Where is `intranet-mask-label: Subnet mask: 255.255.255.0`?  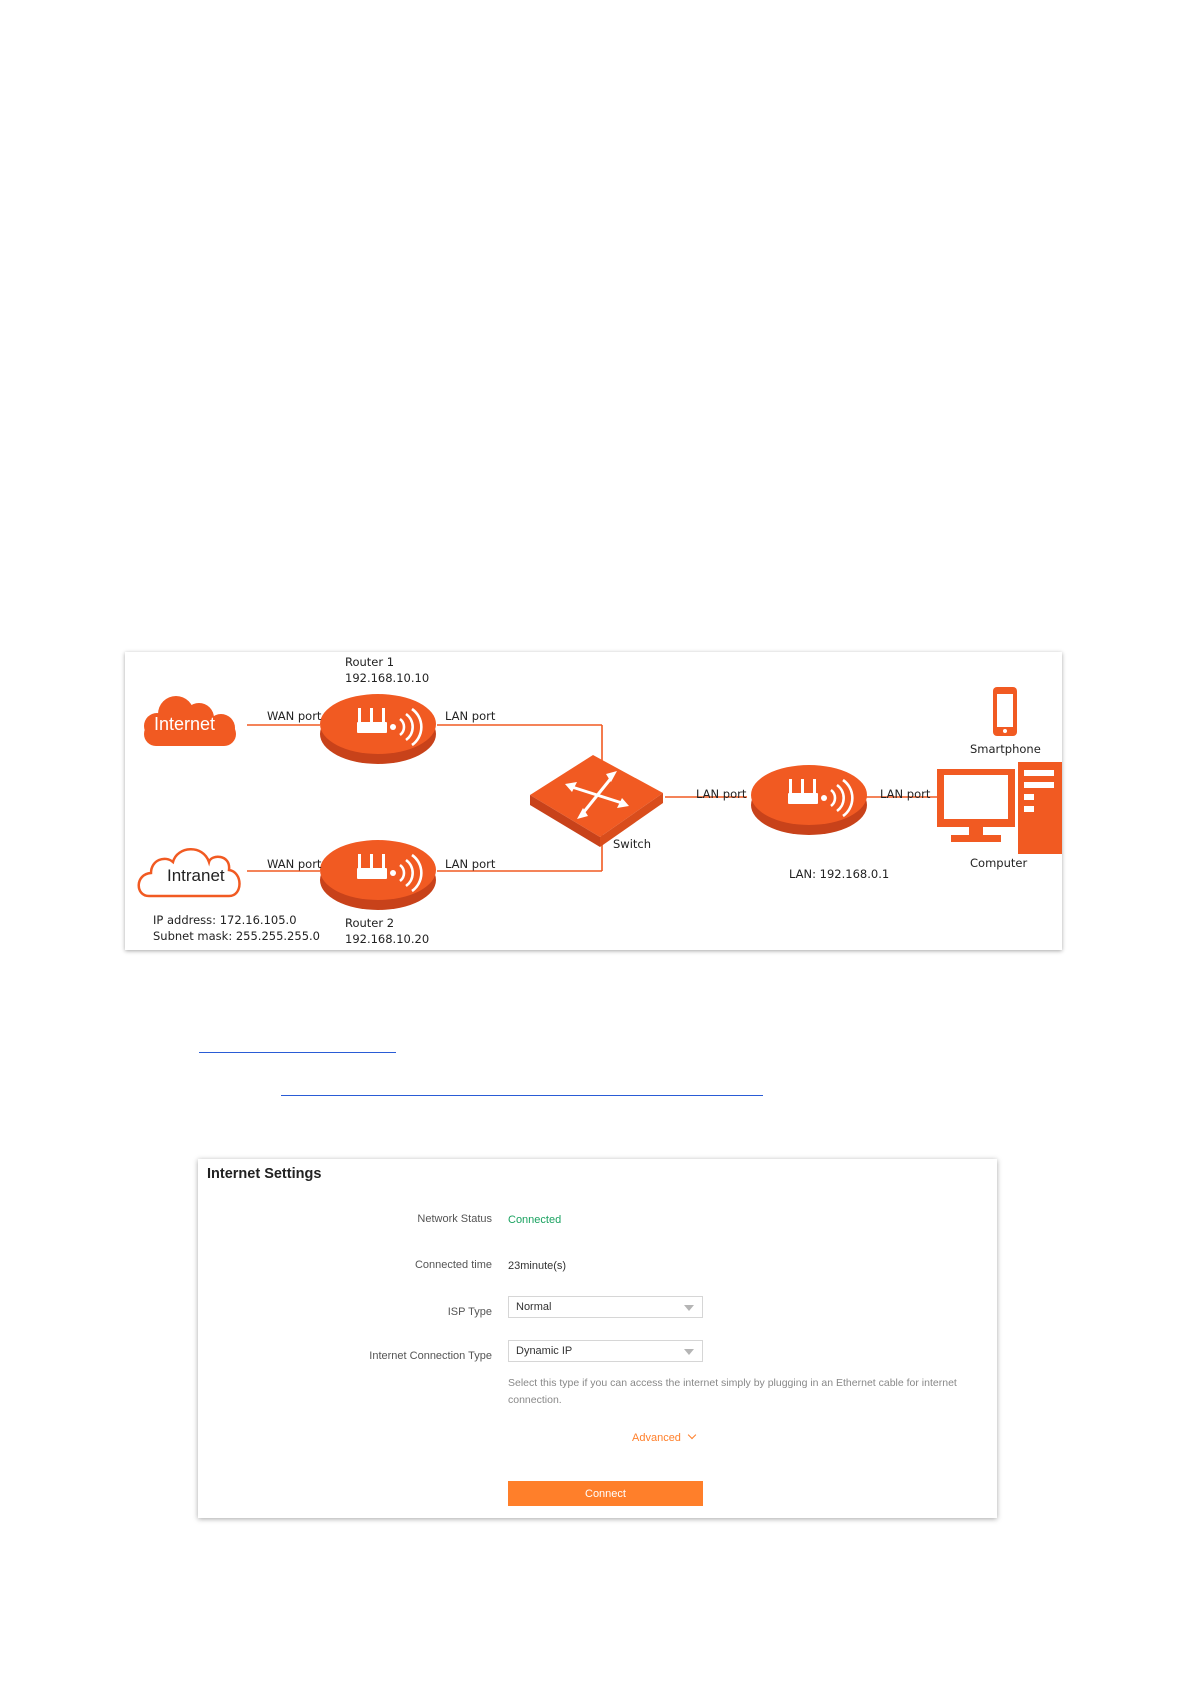
intranet-mask-label: Subnet mask: 255.255.255.0 is located at coordinates (236, 936).